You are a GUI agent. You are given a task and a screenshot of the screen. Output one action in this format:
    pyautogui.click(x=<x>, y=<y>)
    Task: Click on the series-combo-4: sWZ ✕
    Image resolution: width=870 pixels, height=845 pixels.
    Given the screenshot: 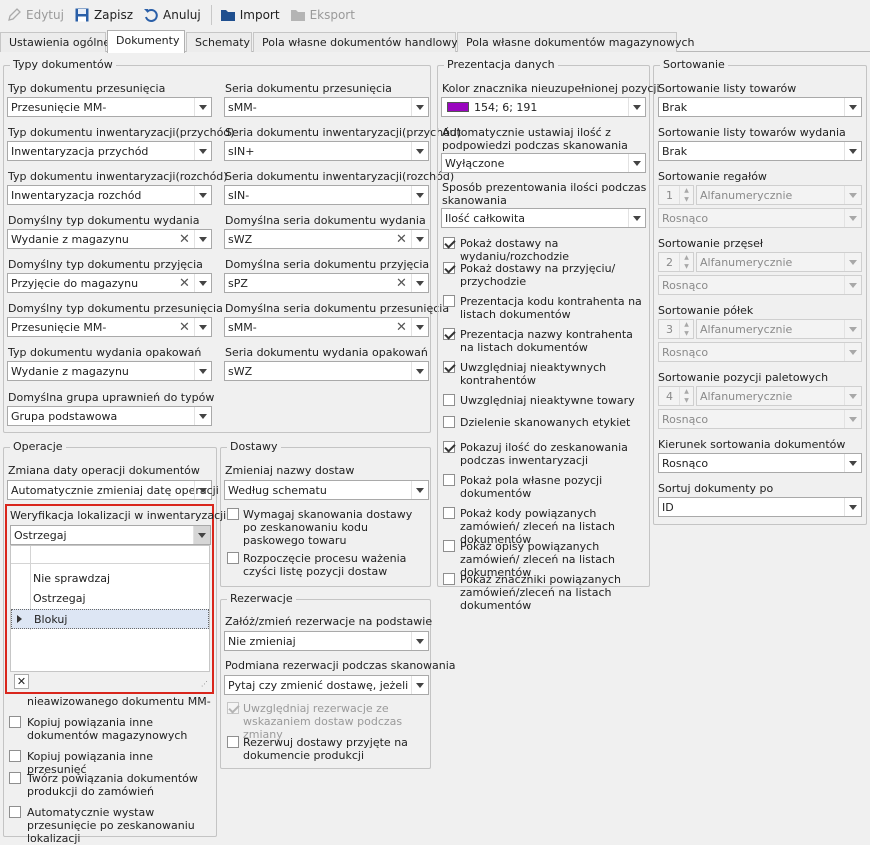 What is the action you would take?
    pyautogui.click(x=326, y=239)
    